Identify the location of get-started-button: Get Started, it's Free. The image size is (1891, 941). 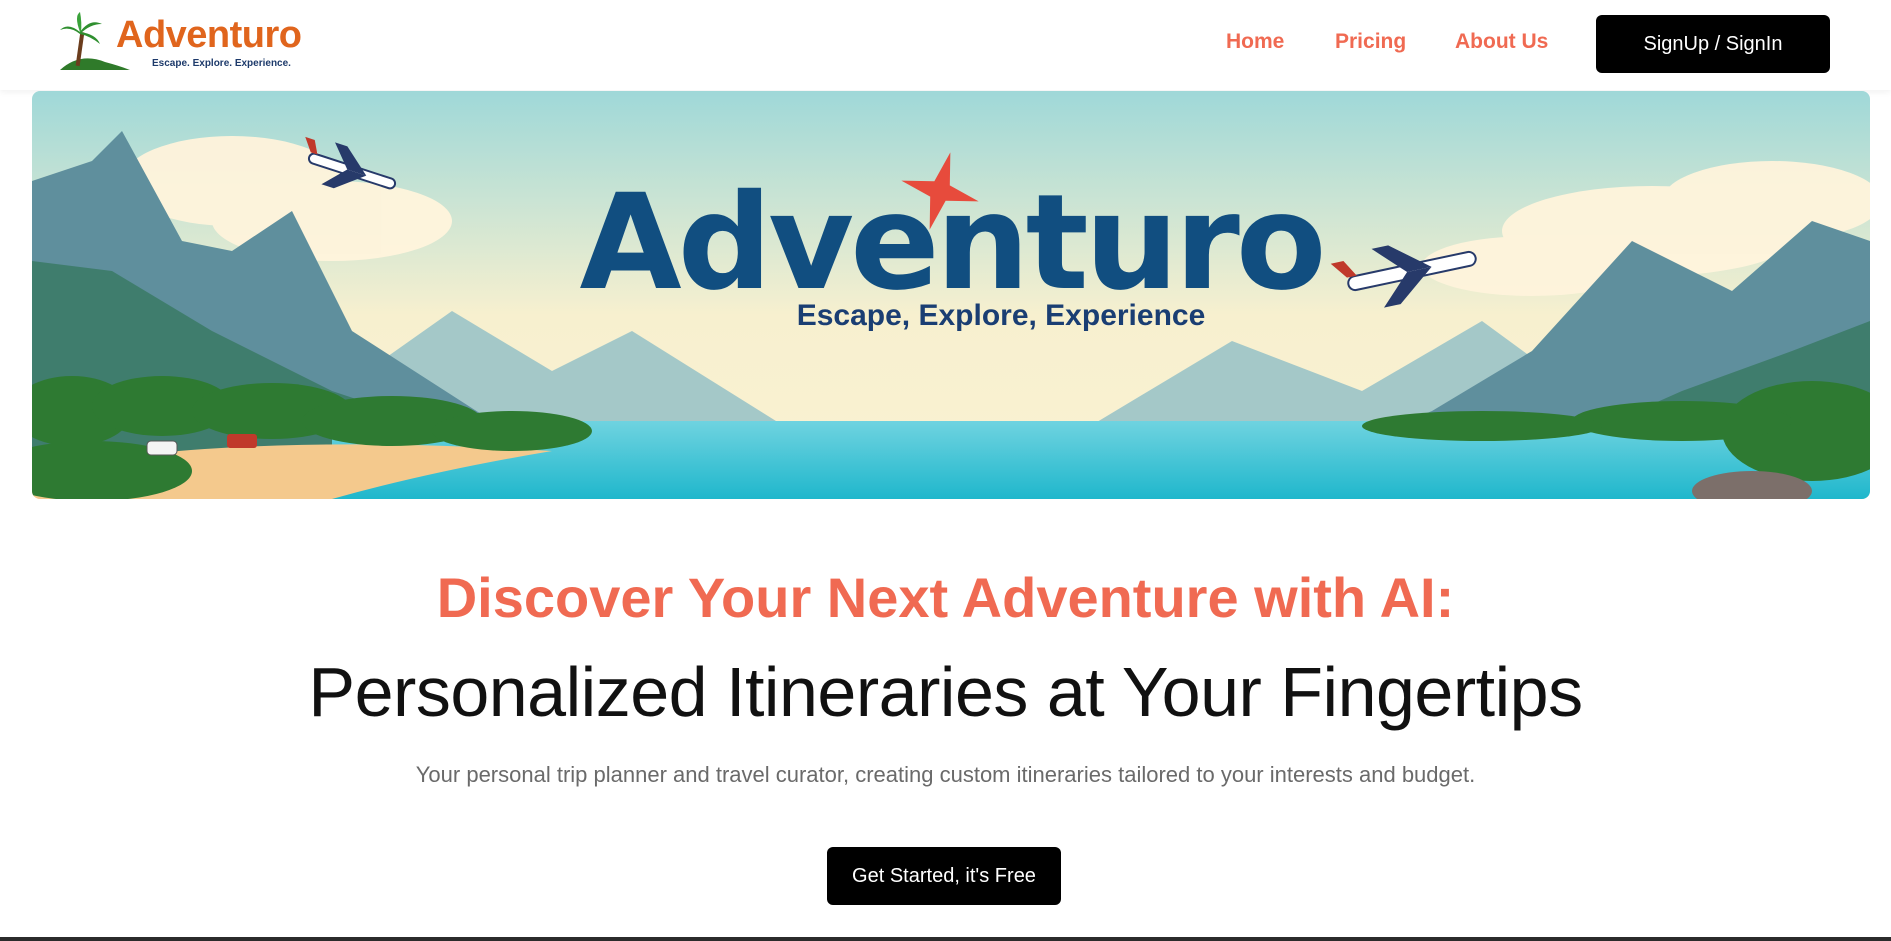
(944, 876).